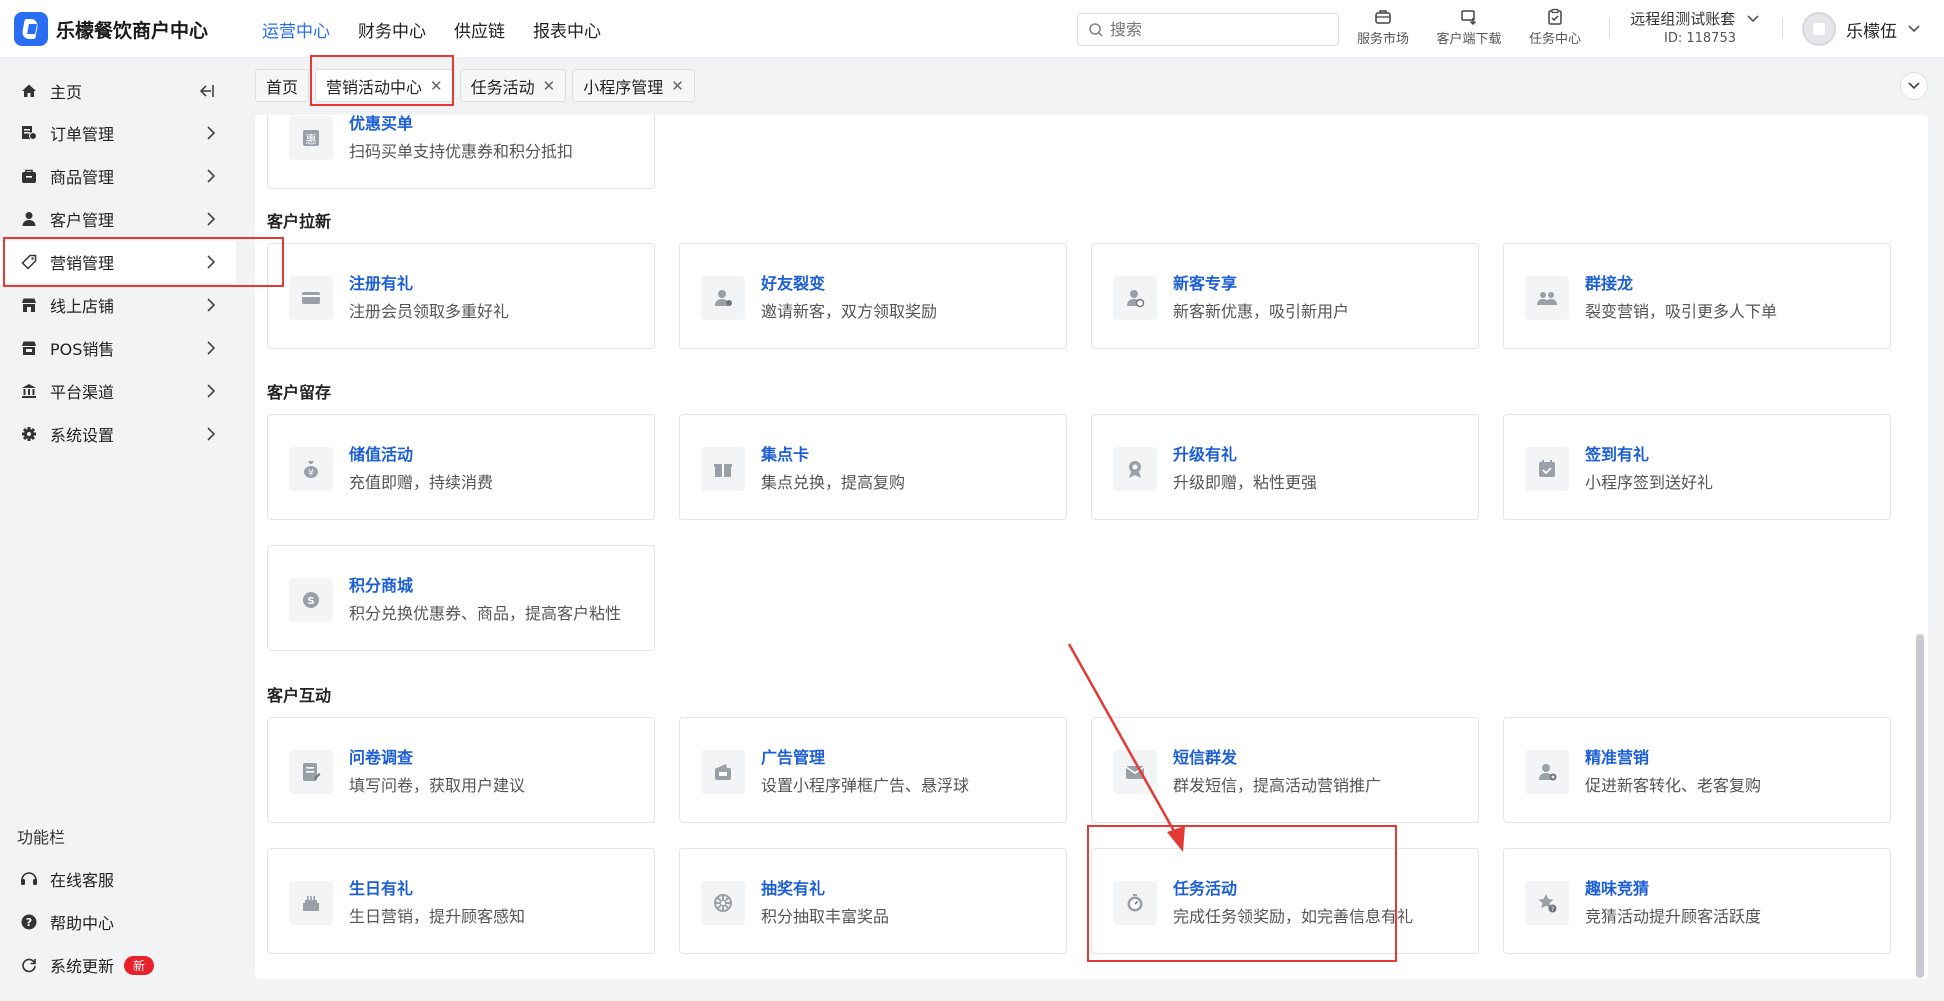 The image size is (1944, 1001). I want to click on user-name: 乐檬伍, so click(1871, 31).